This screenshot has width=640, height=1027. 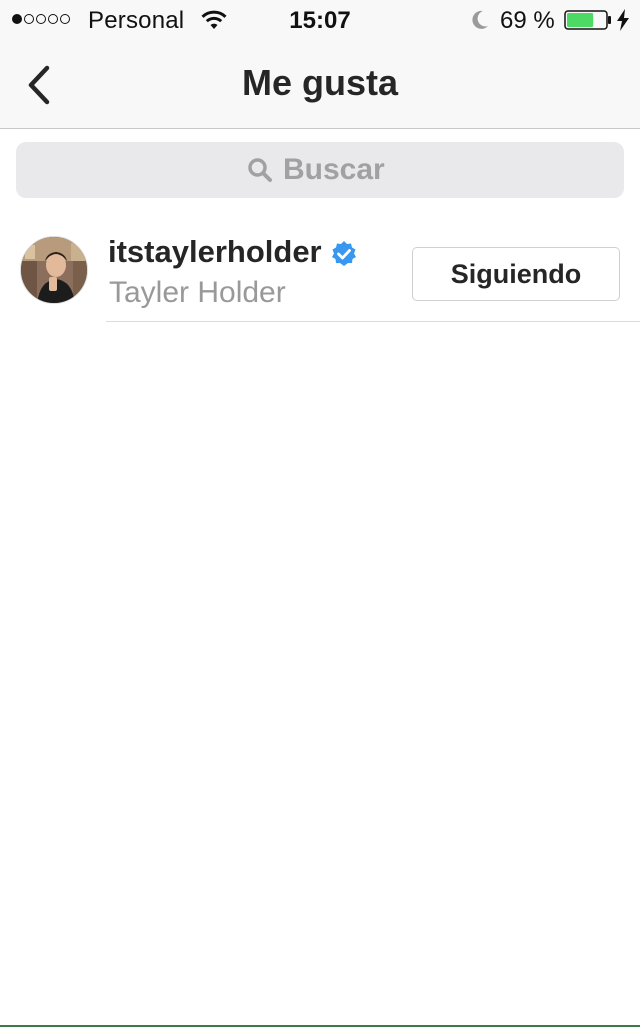 I want to click on search-icon, so click(x=260, y=170).